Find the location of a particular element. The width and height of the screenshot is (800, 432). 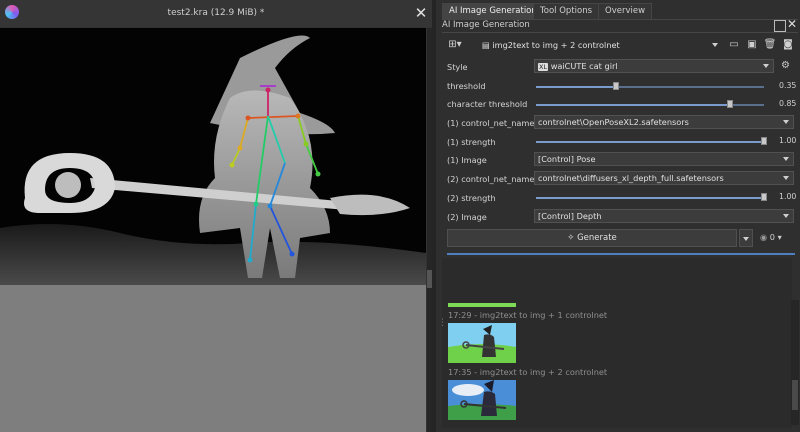

cn2-image-label: (2) Image is located at coordinates (467, 217).